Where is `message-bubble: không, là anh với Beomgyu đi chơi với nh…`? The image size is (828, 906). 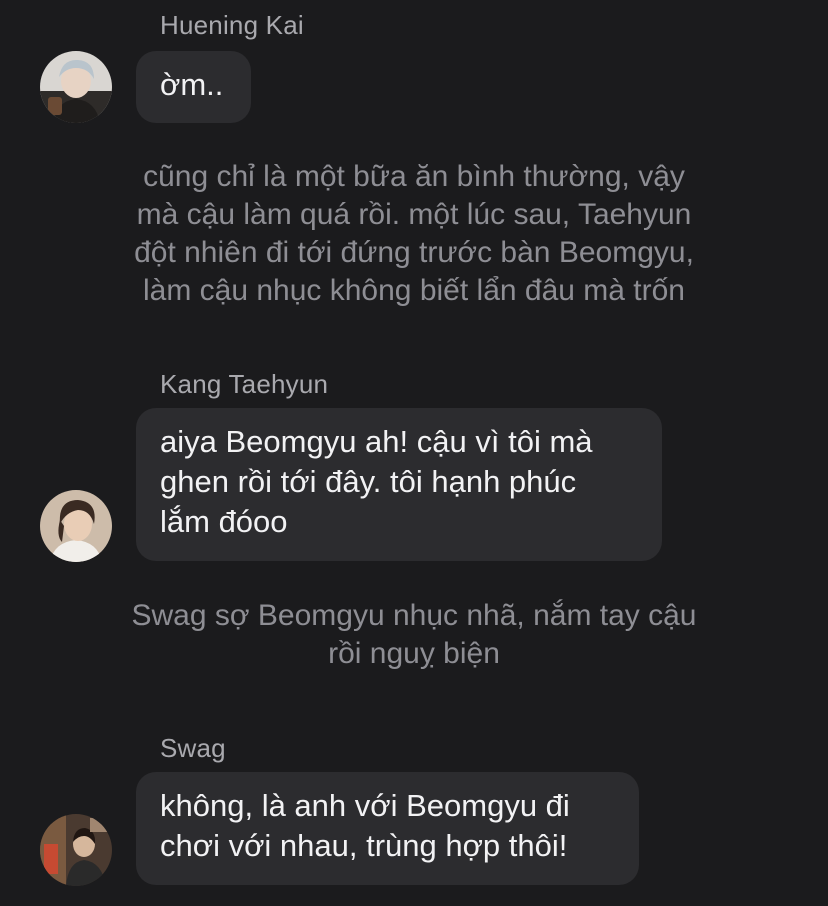
message-bubble: không, là anh với Beomgyu đi chơi với nh… is located at coordinates (387, 828).